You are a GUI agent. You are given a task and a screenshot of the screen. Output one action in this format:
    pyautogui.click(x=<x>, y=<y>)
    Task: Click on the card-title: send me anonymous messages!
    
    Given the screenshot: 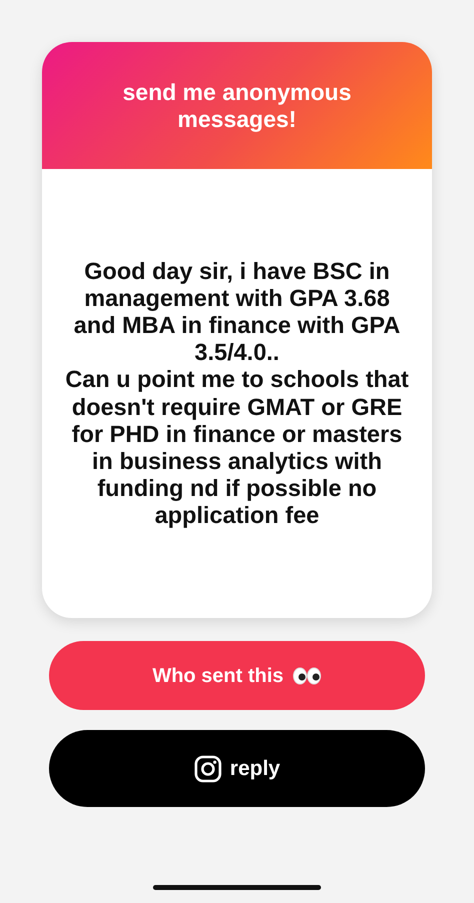 What is the action you would take?
    pyautogui.click(x=237, y=105)
    